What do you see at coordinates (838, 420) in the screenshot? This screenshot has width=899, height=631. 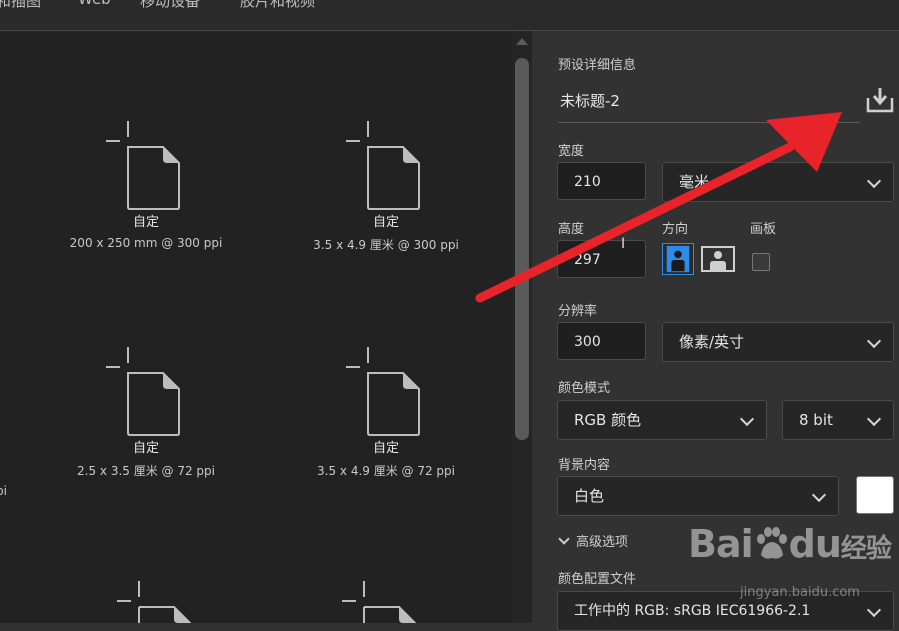 I see `bit-depth-select: 8 bit` at bounding box center [838, 420].